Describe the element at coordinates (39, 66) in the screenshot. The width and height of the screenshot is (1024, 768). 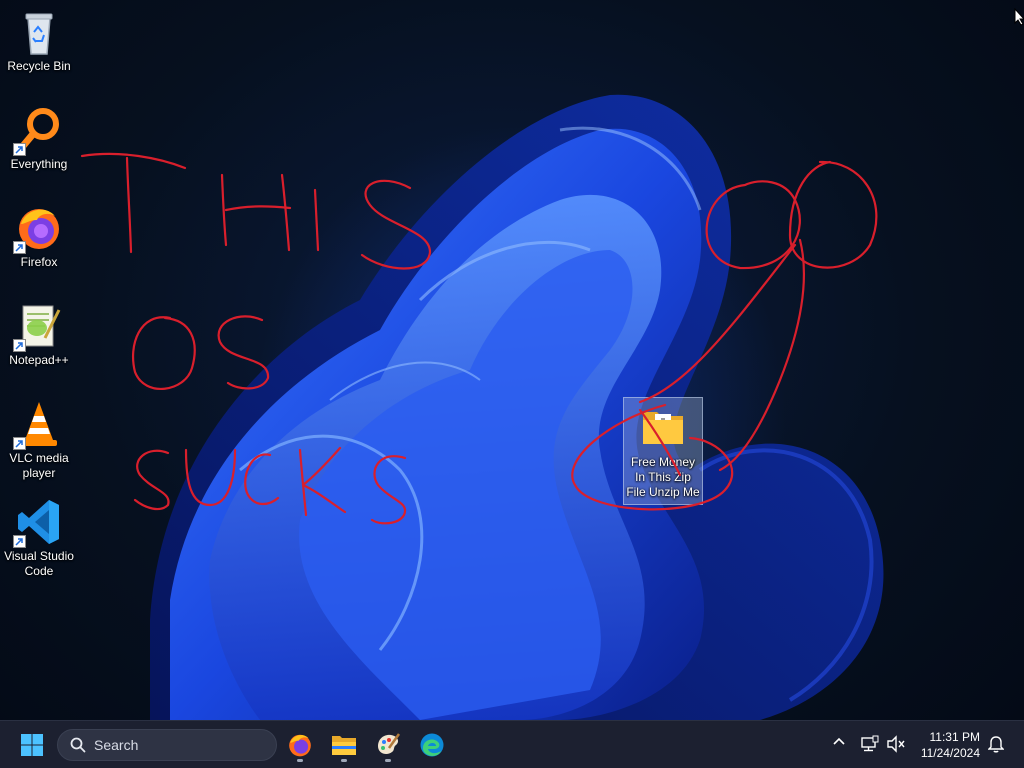
I see `desktop-icon-label: Recycle Bin` at that location.